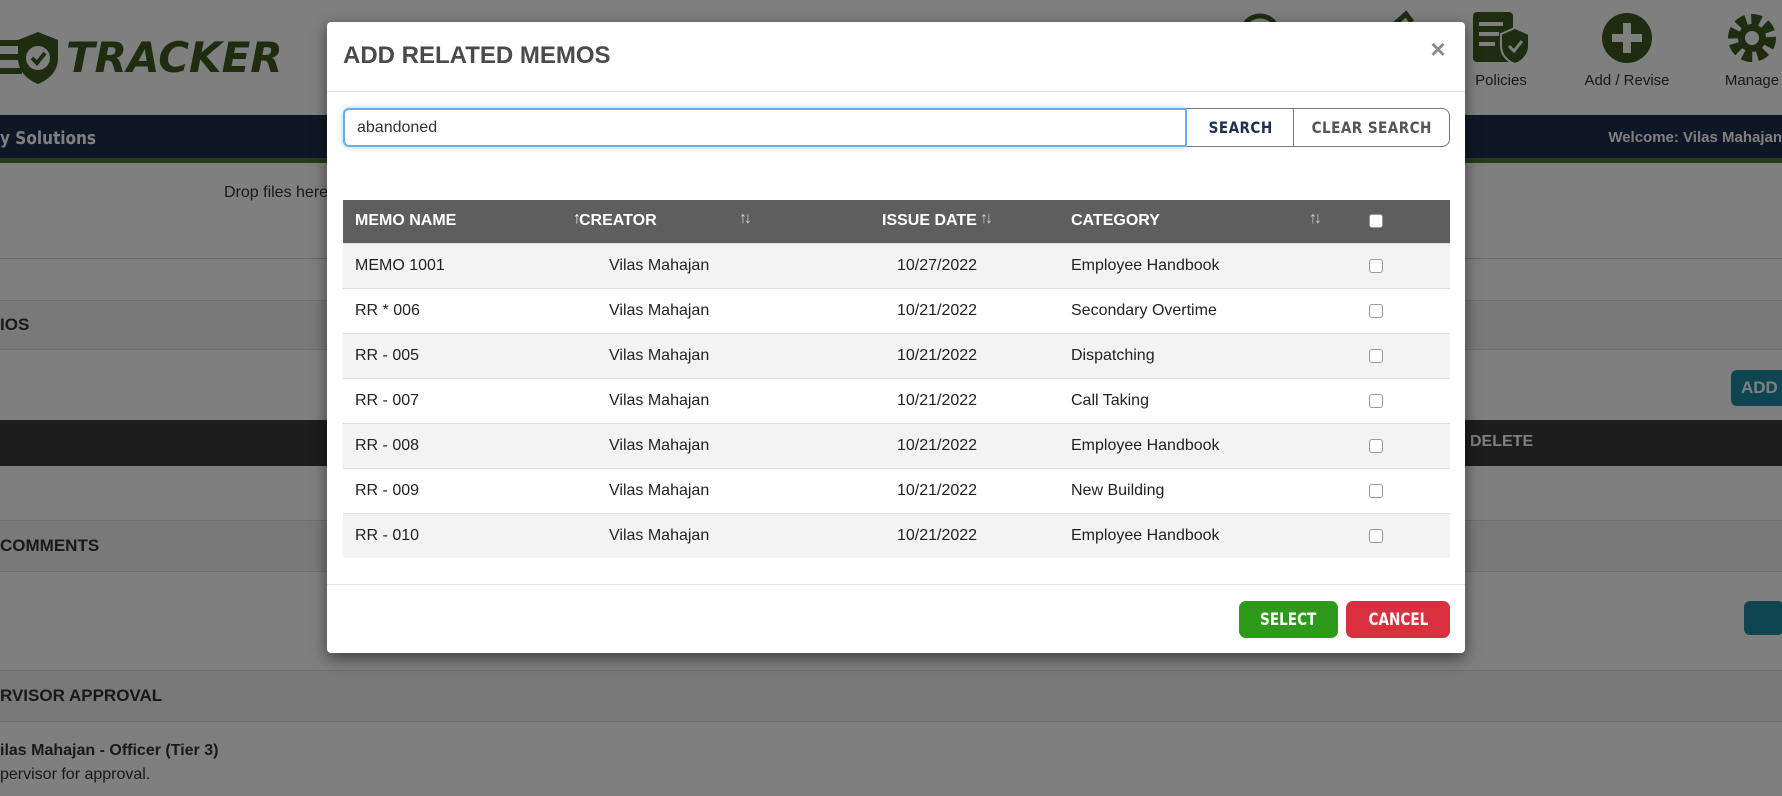 The width and height of the screenshot is (1782, 796). Describe the element at coordinates (1376, 221) in the screenshot. I see `select-all-checkbox` at that location.